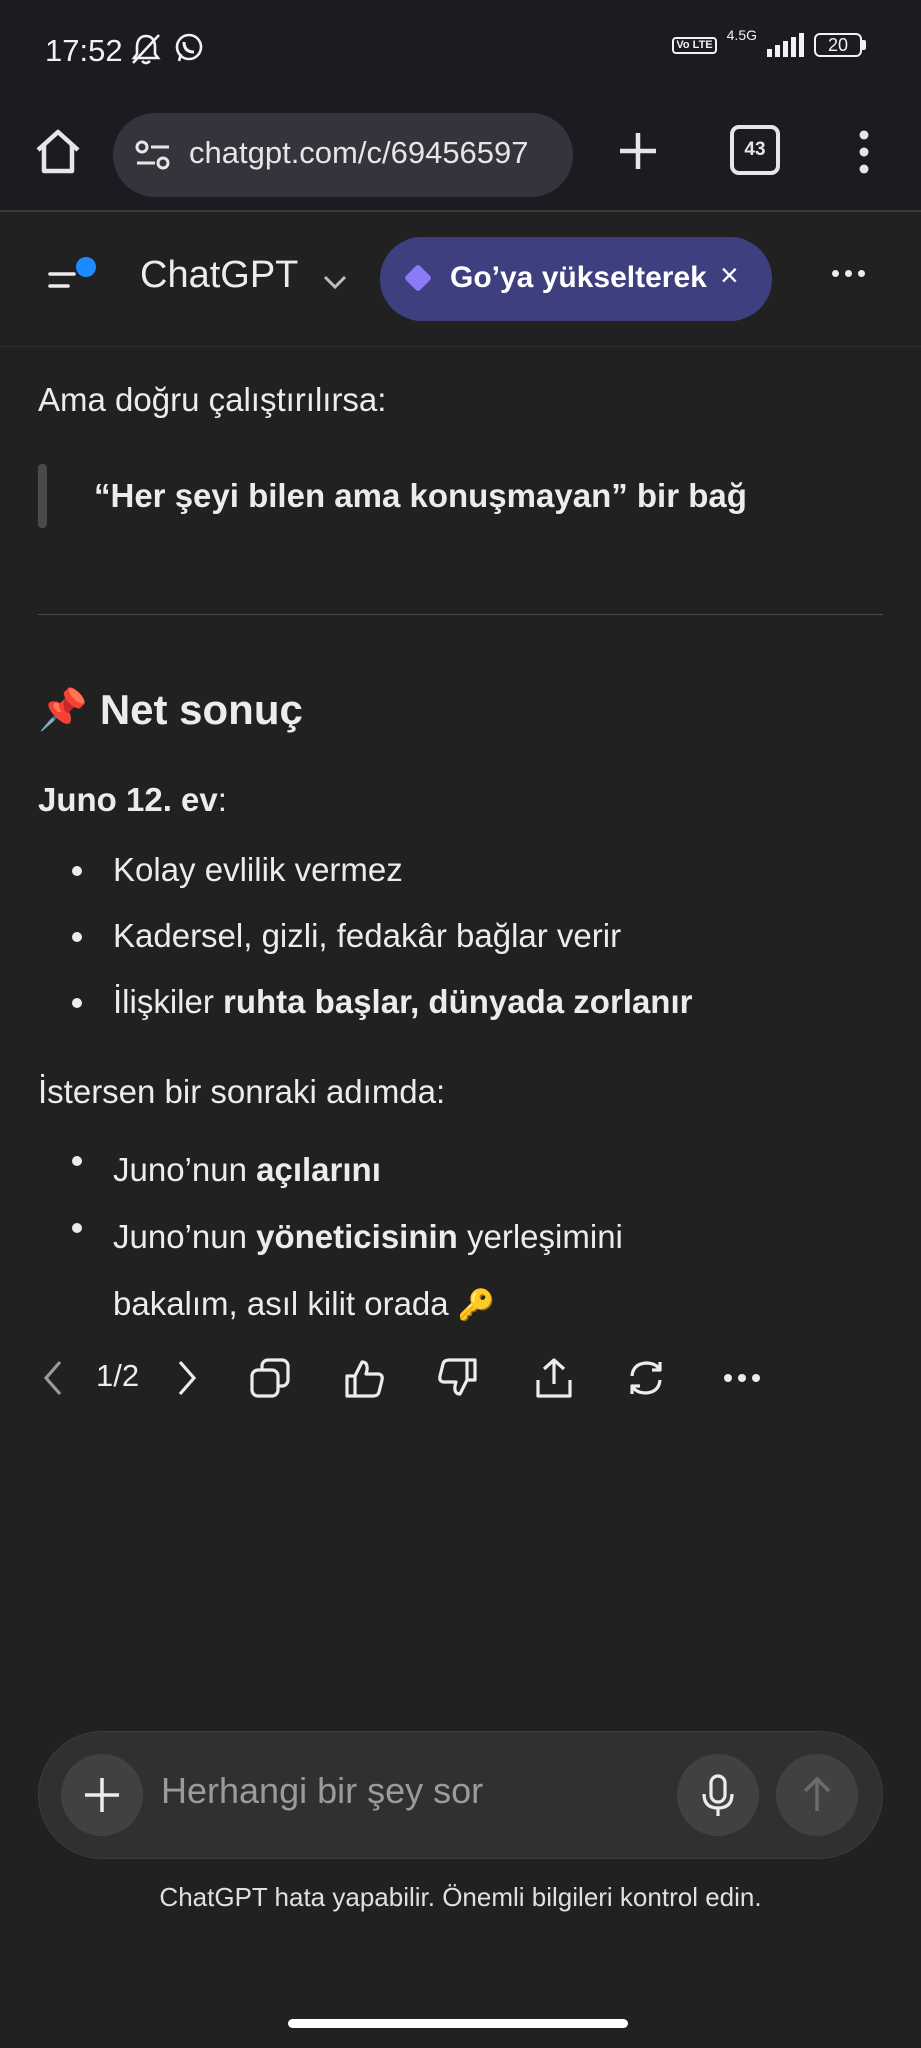  I want to click on message-actions: 1/2, so click(408, 1380).